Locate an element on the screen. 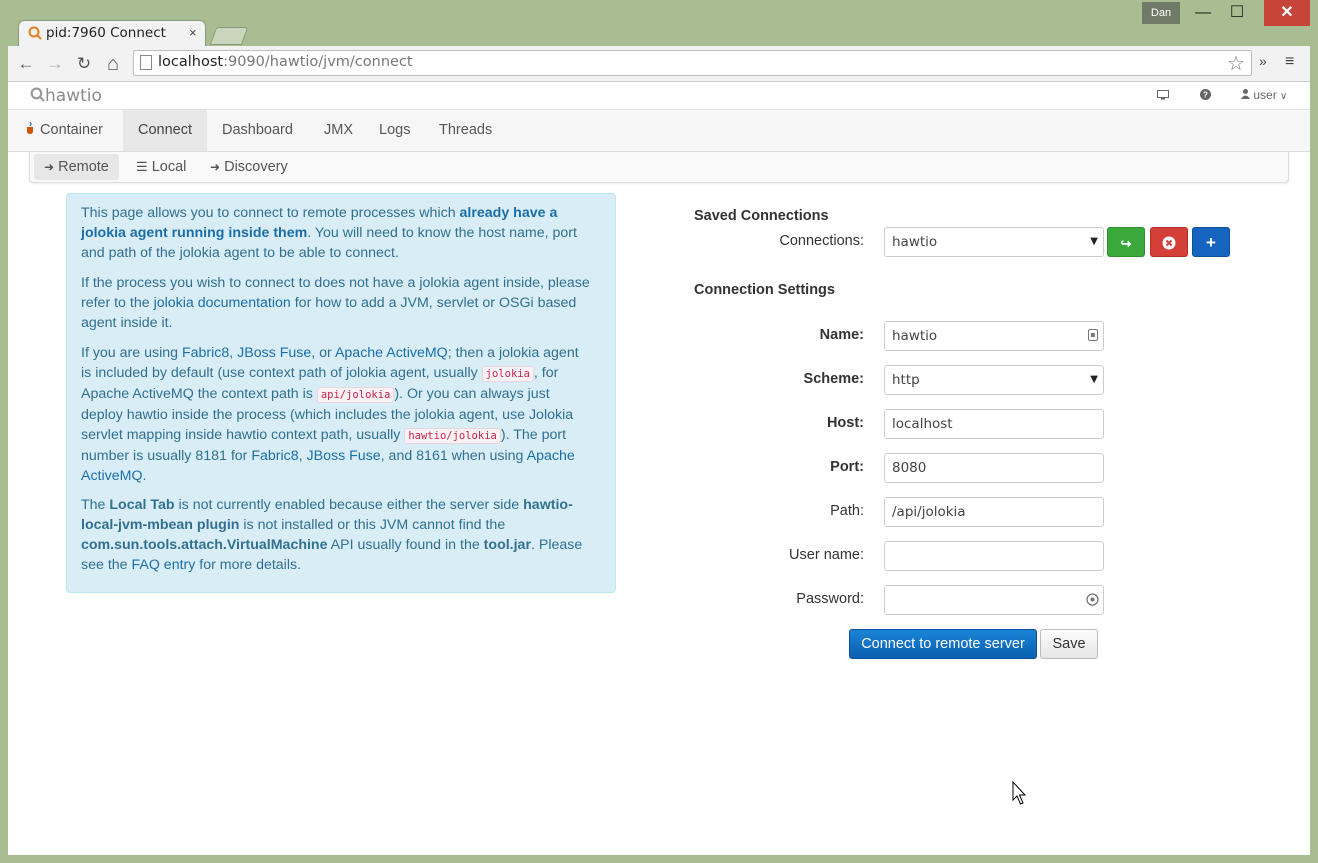  java-cup-icon is located at coordinates (30, 127).